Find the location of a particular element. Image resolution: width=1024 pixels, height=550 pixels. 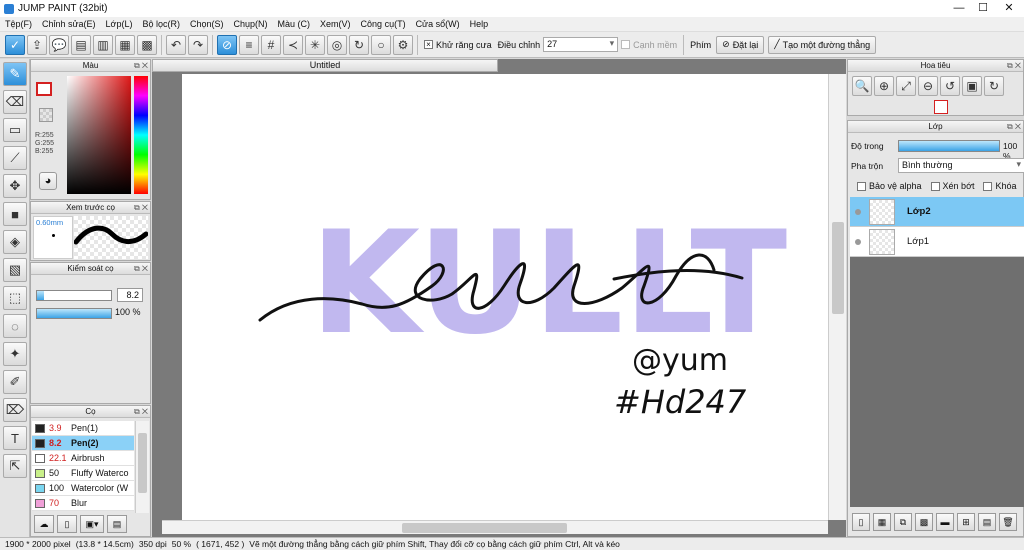

brush-settings-icon: ▤ is located at coordinates (117, 524).